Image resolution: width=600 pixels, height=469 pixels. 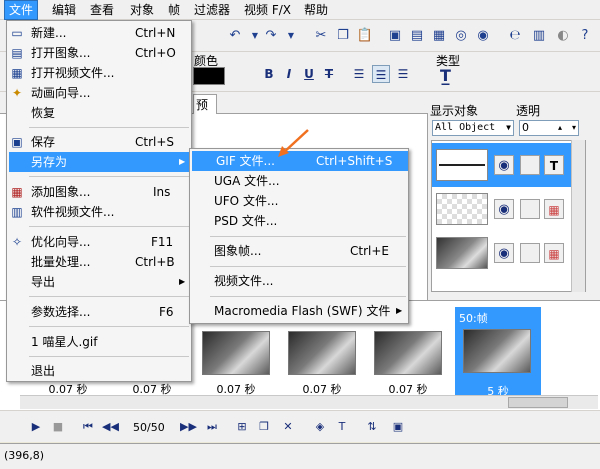 What do you see at coordinates (99, 142) in the screenshot?
I see `menu-item-save: ▣ 保存 Ctrl+S` at bounding box center [99, 142].